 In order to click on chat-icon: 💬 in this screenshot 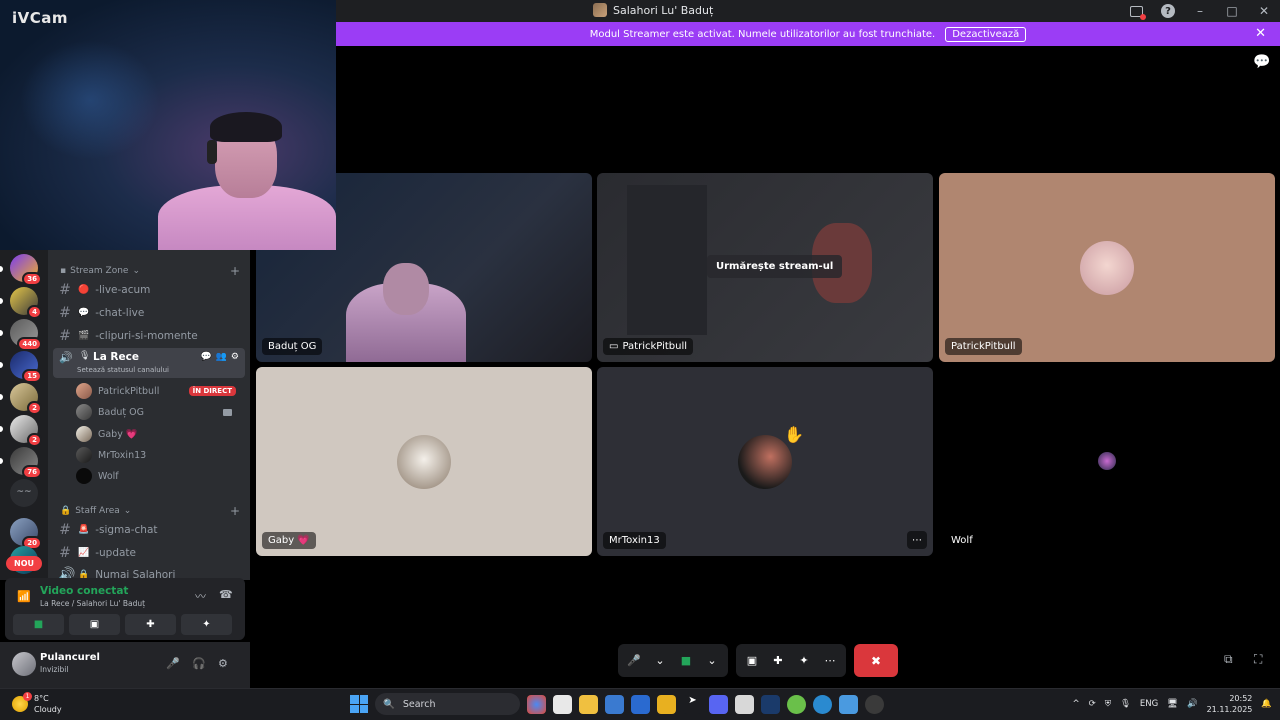, I will do `click(205, 357)`.